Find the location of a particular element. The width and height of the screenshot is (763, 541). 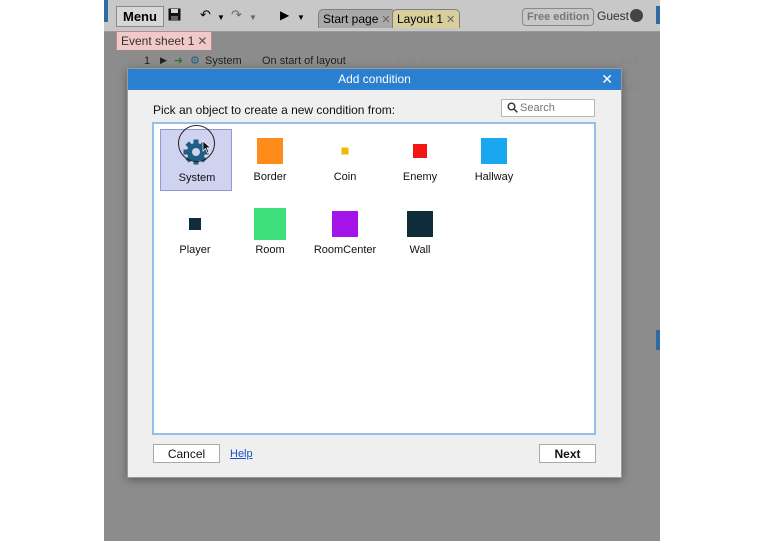

help-link: Help is located at coordinates (241, 454).